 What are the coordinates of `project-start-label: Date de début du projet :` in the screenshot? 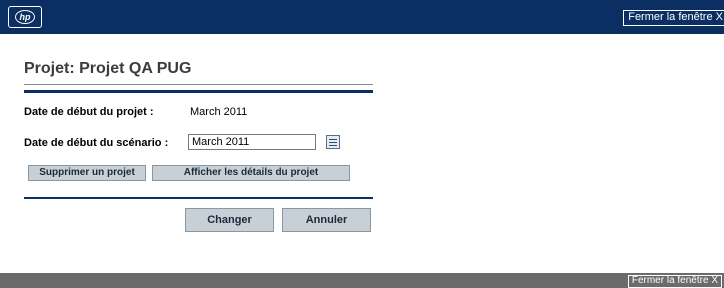 It's located at (89, 112).